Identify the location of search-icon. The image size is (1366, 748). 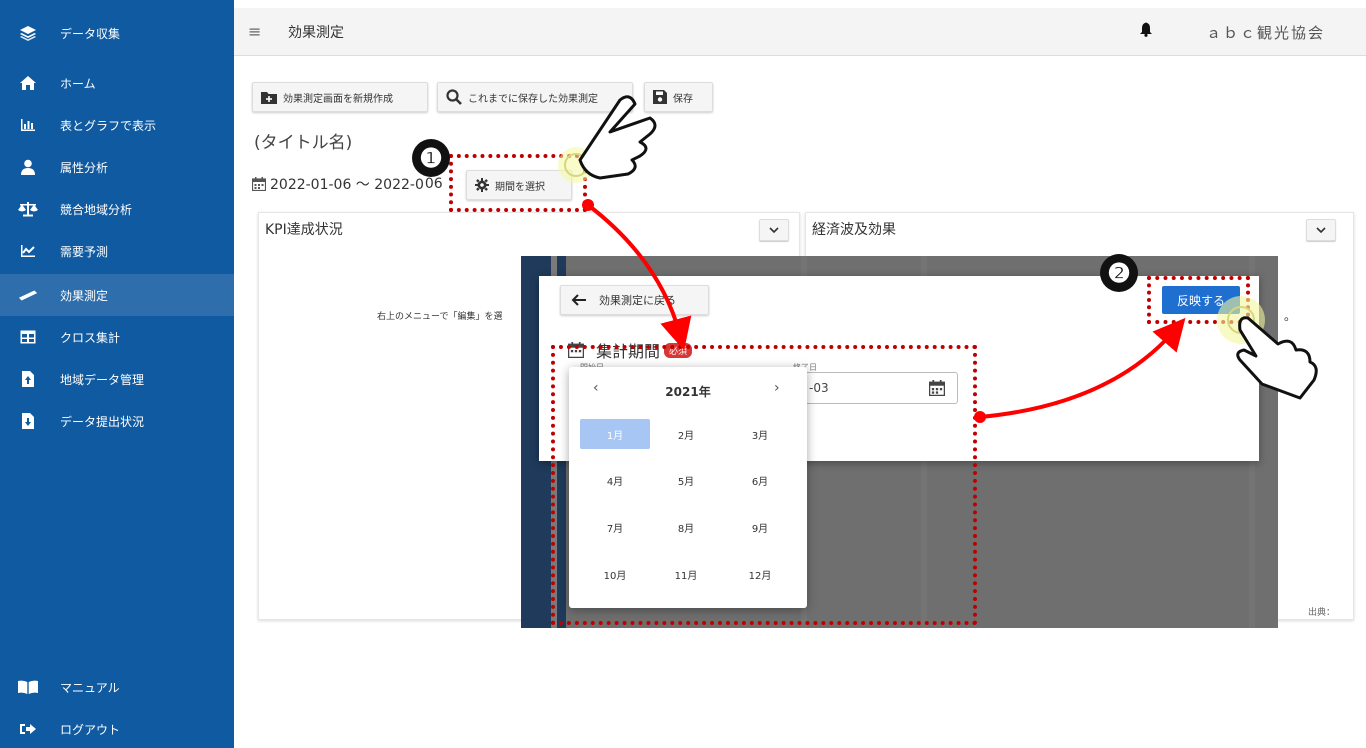
(454, 97).